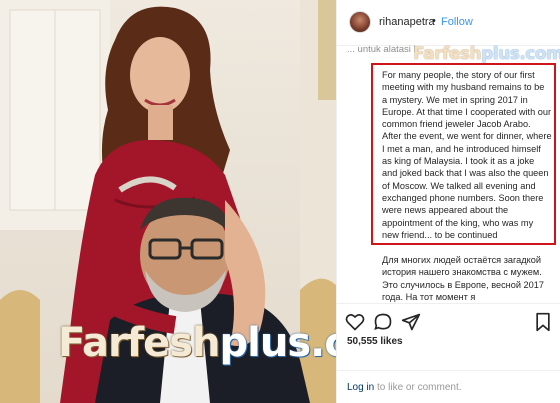 Image resolution: width=560 pixels, height=403 pixels. I want to click on sidebar-watermark: Farfeshplus.com, so click(486, 54).